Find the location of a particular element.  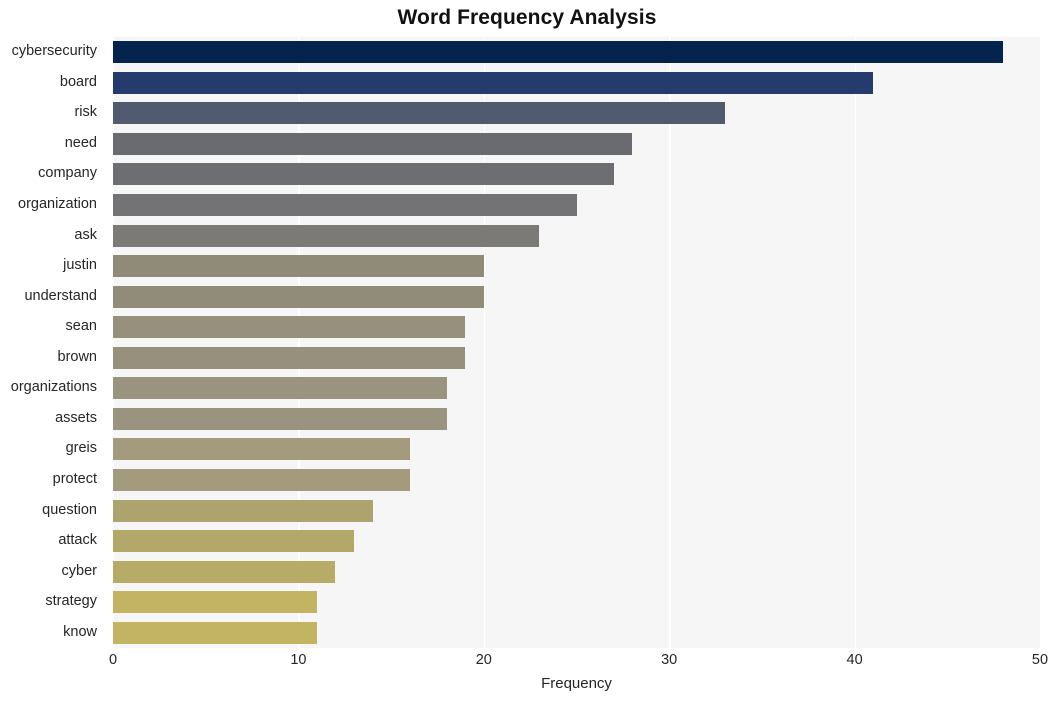

x-tick-label-10: 10 is located at coordinates (298, 660).